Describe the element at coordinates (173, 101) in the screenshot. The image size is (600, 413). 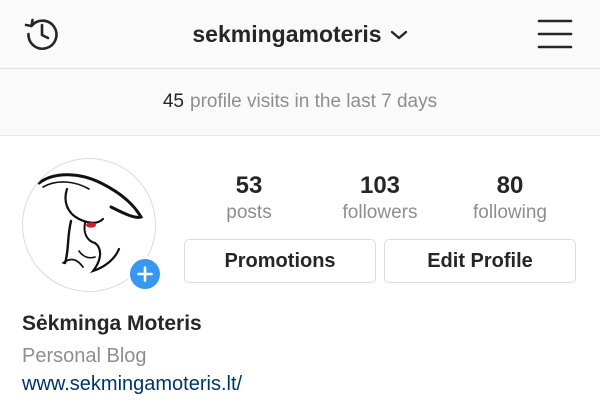
I see `profile-visits-count: 45` at that location.